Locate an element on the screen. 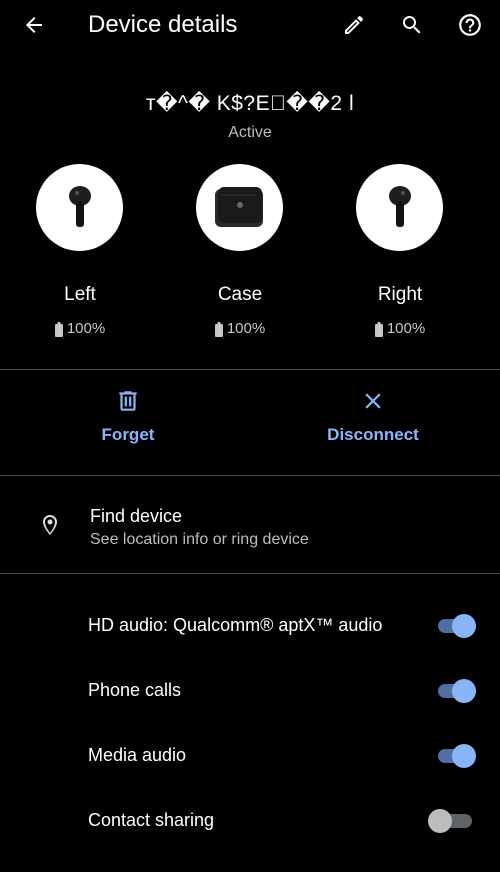  component-right: Right 100% is located at coordinates (400, 254).